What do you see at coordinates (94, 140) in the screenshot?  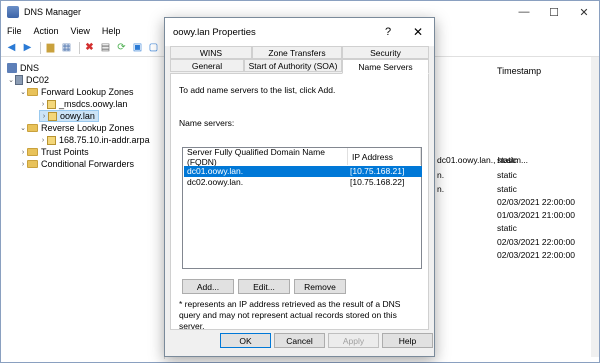 I see `tree-item-reverse-zone: › 168.75.10.in-addr.arpa` at bounding box center [94, 140].